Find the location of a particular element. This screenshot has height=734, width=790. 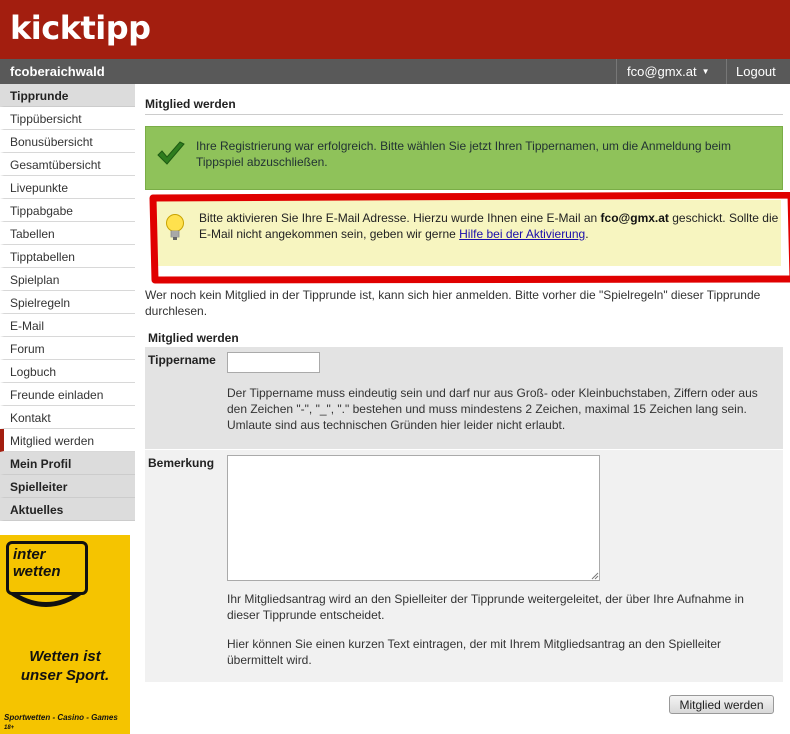

sidebar-section-aktuelles: Aktuelles is located at coordinates (67, 509).